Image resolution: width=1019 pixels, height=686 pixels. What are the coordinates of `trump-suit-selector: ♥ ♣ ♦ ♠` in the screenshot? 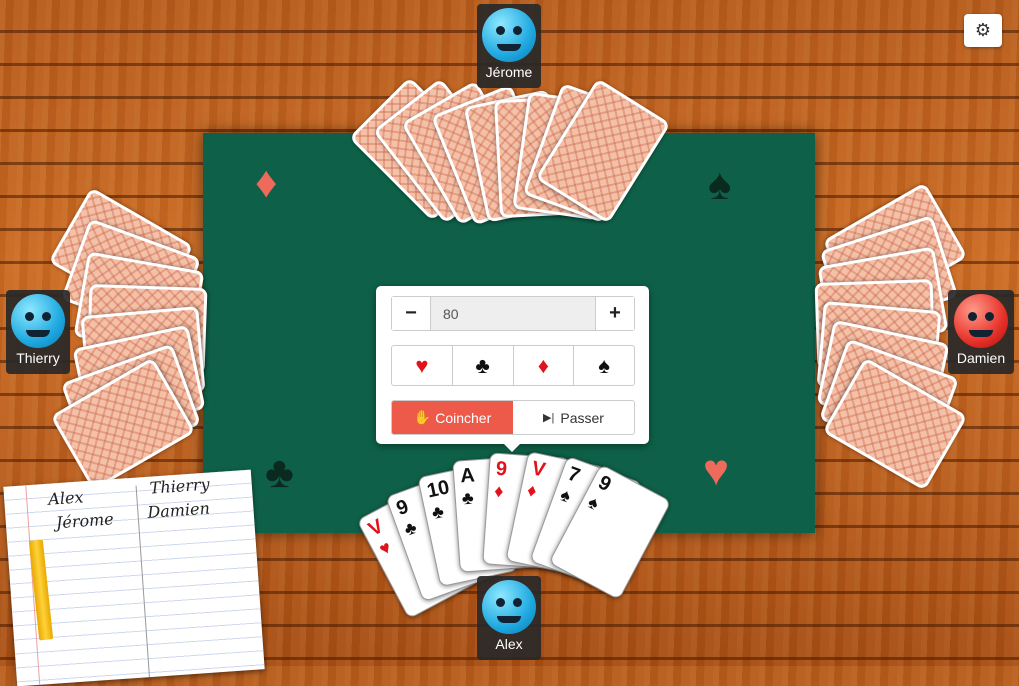 It's located at (513, 365).